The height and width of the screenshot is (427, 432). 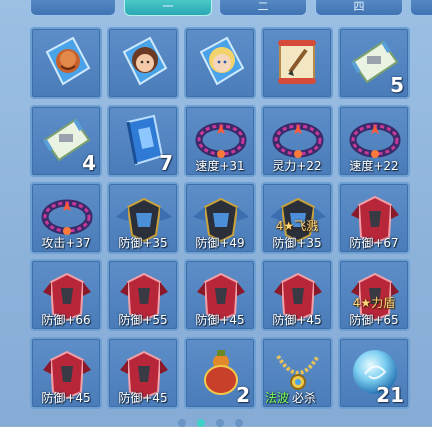 What do you see at coordinates (220, 373) in the screenshot?
I see `inventory-slot: 2` at bounding box center [220, 373].